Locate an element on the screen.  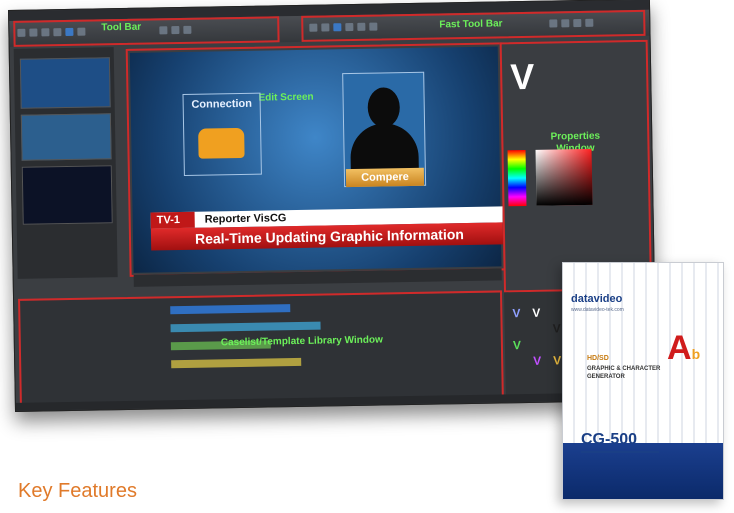
page-thumbnails is located at coordinates (65, 163).